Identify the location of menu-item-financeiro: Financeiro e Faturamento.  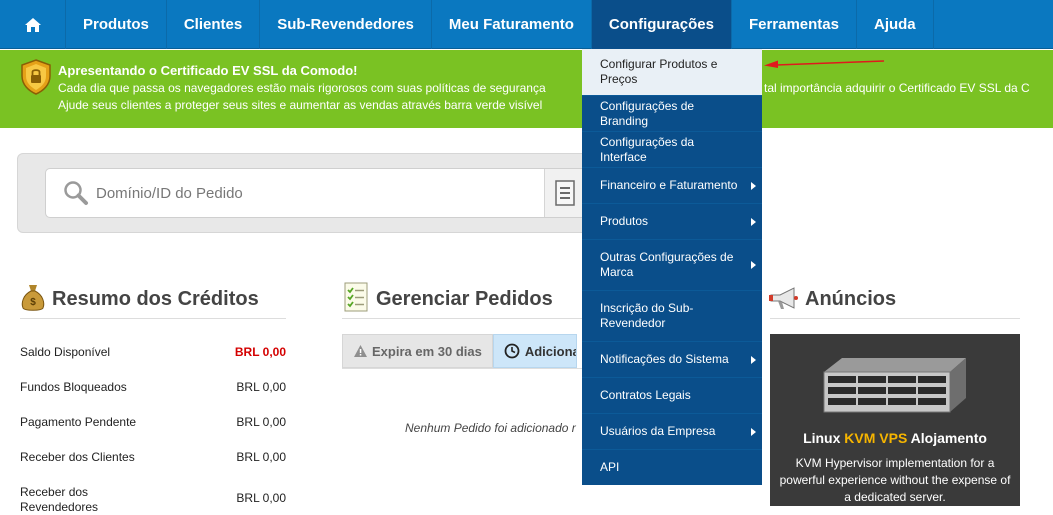
(672, 186).